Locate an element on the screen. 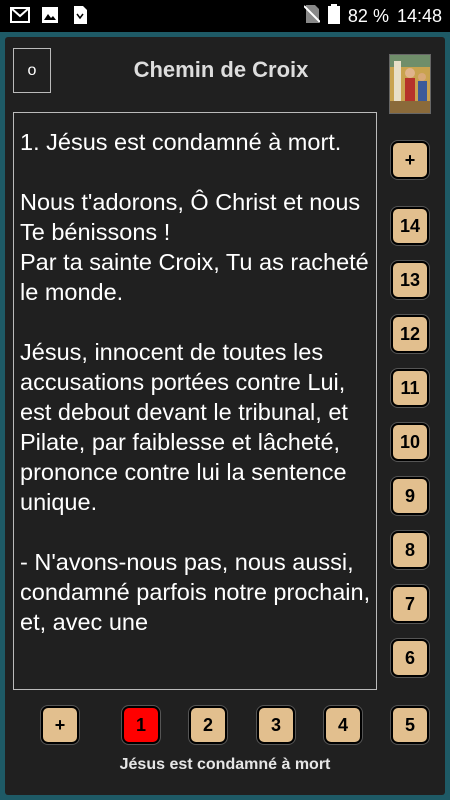 The height and width of the screenshot is (800, 450). clock: 14:48 is located at coordinates (419, 16).